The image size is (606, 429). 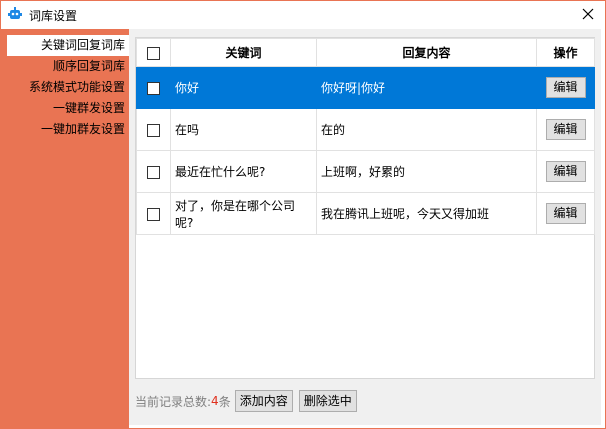 I want to click on record-count-label: 当前记录总数:, so click(x=173, y=401).